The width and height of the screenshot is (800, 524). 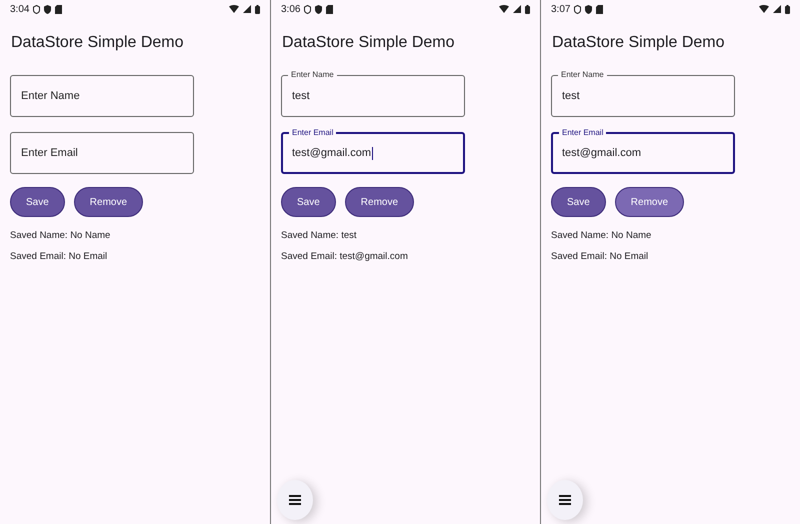 What do you see at coordinates (20, 9) in the screenshot?
I see `status-time: 3:04` at bounding box center [20, 9].